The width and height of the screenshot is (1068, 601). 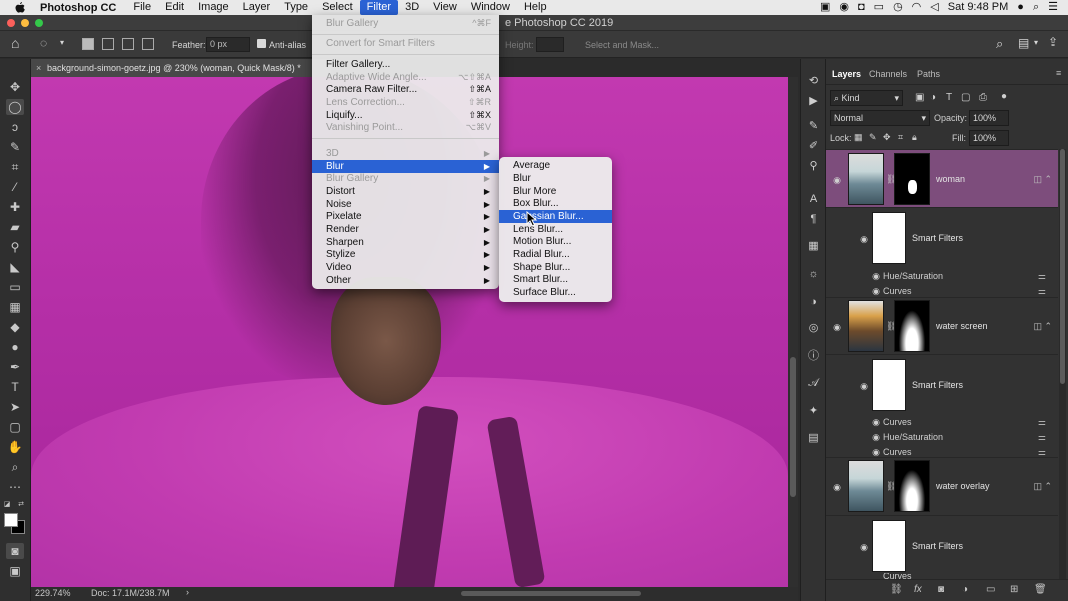 I want to click on layer-name: water screen, so click(x=962, y=326).